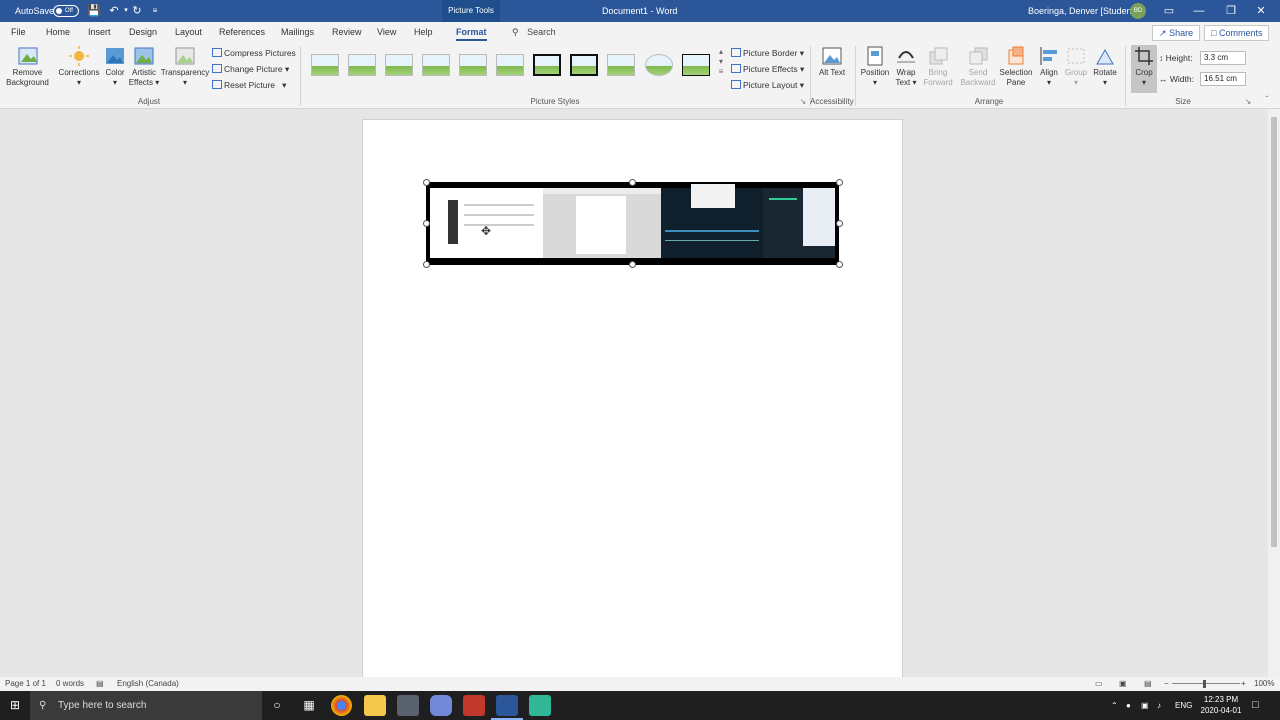  Describe the element at coordinates (25, 684) in the screenshot. I see `page-count: Page 1 of 1` at that location.